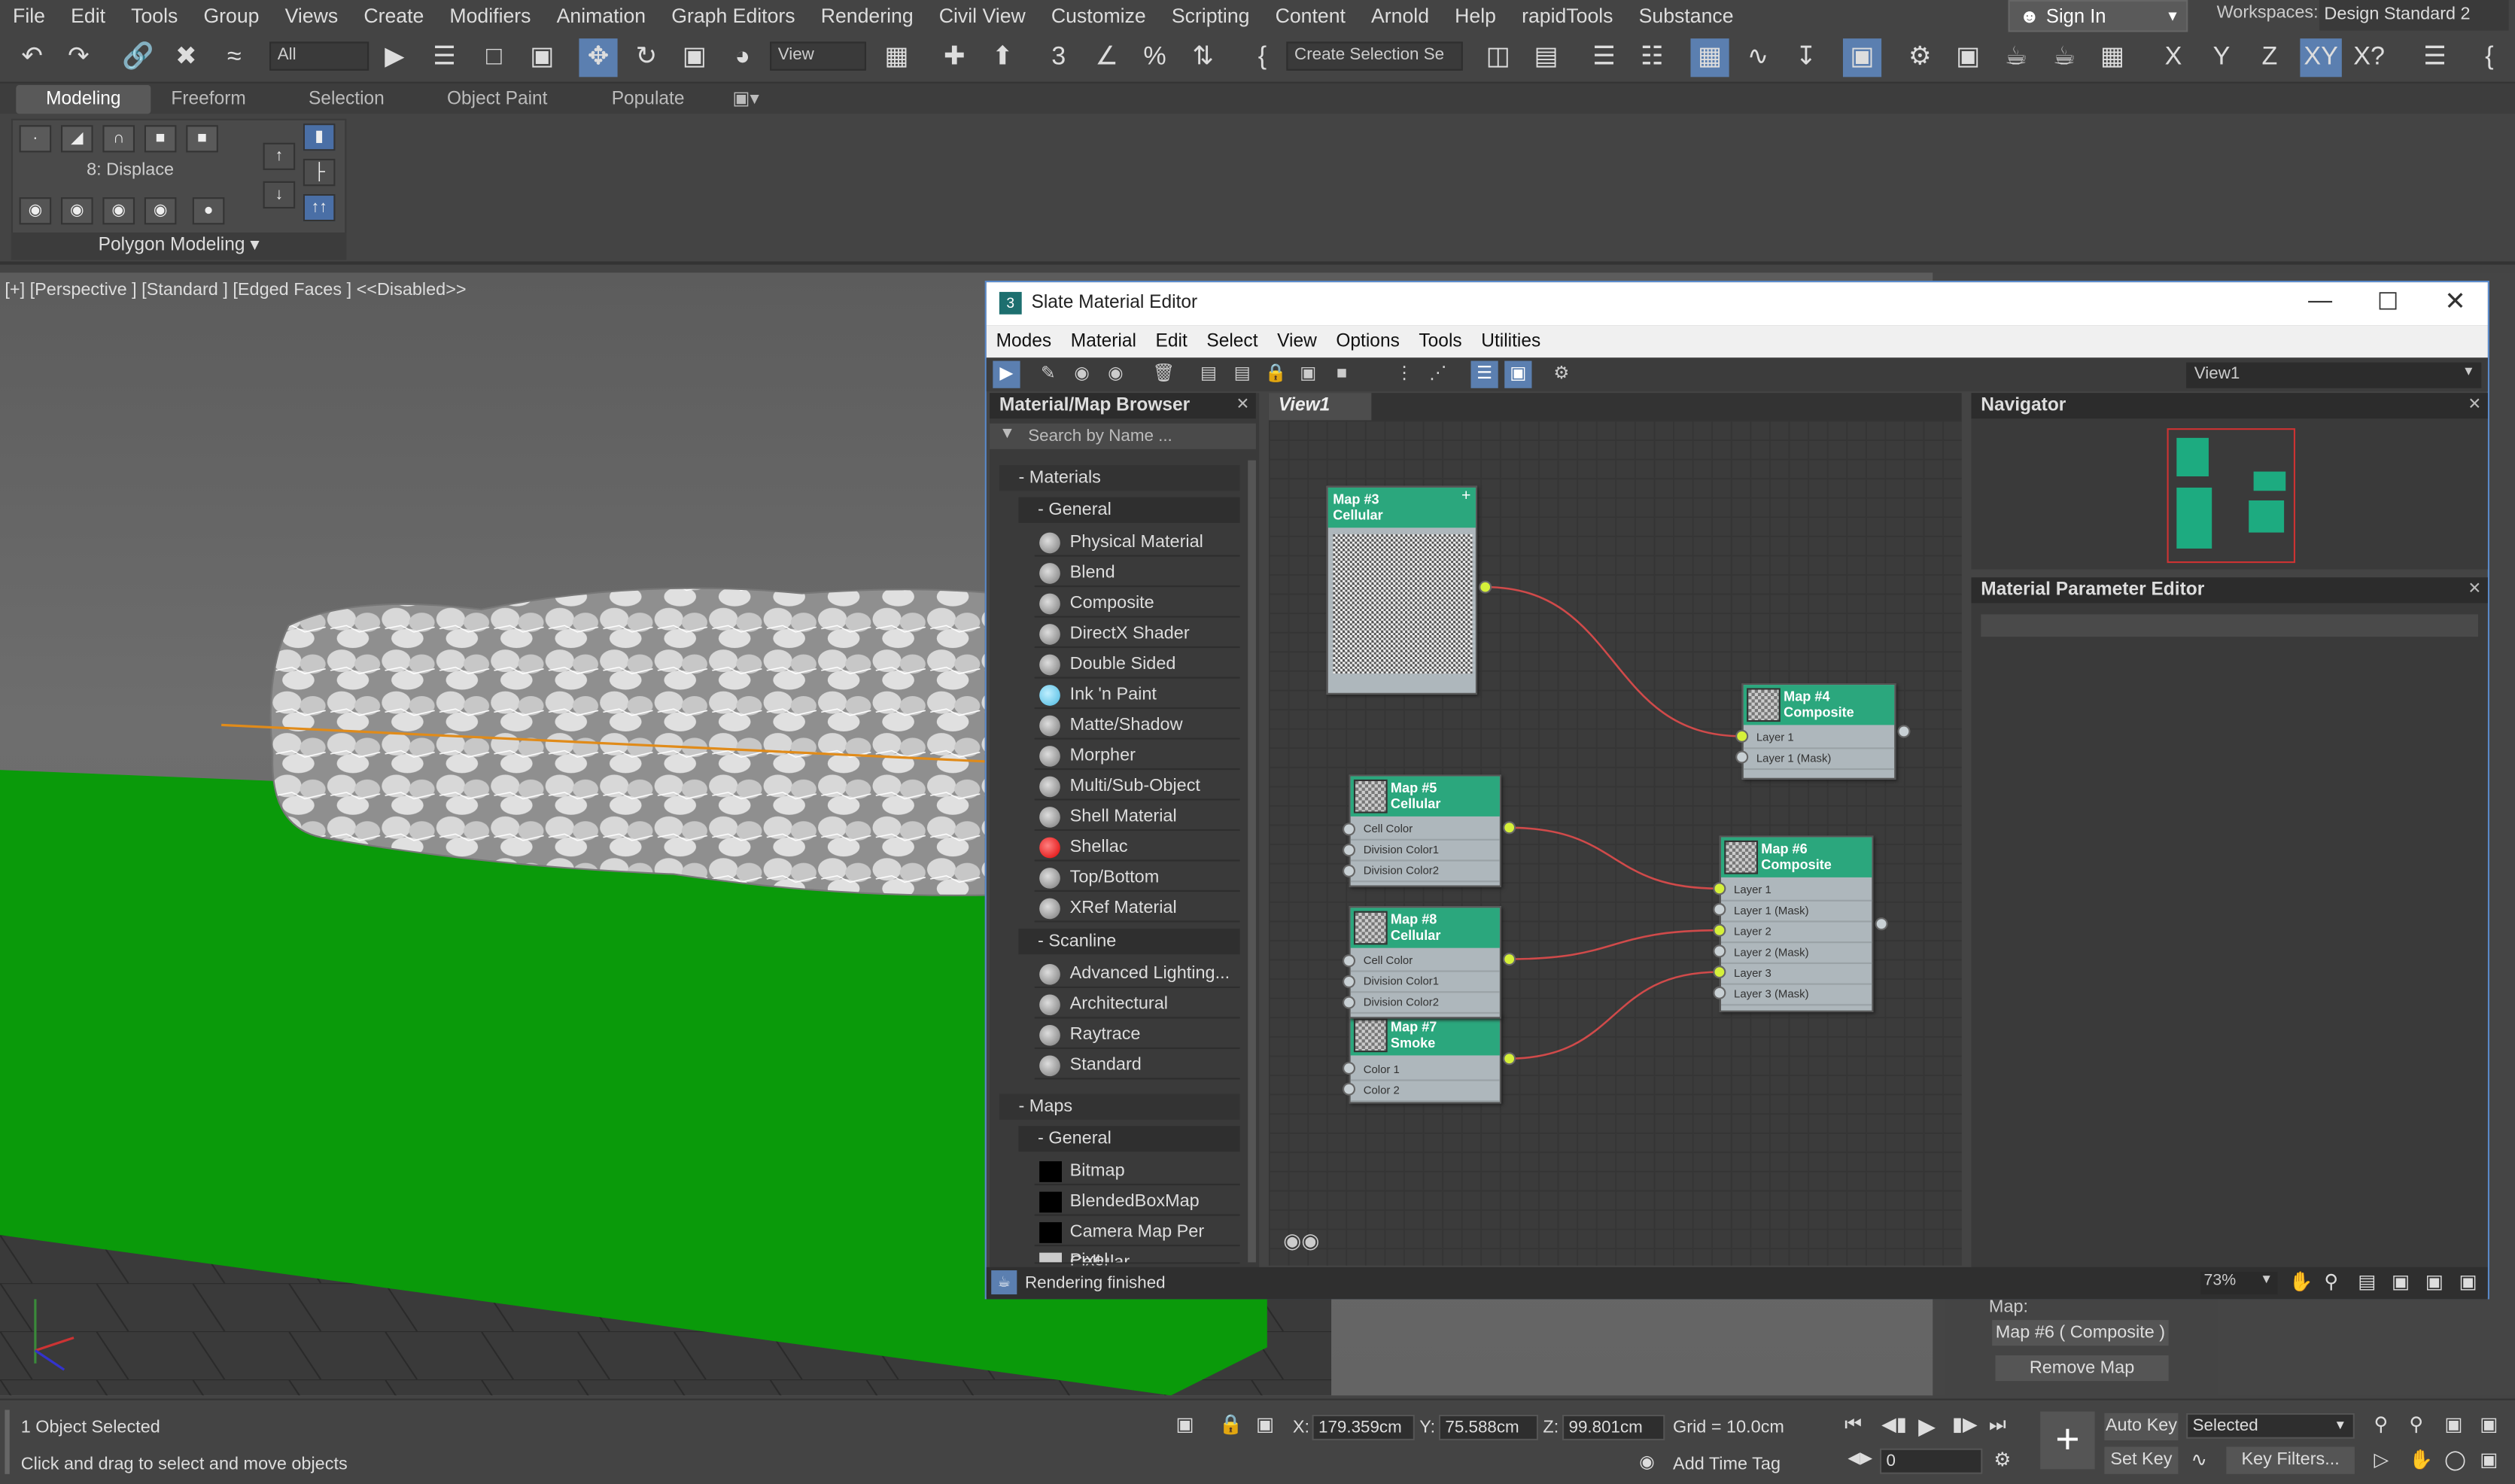 The width and height of the screenshot is (2515, 1484). Describe the element at coordinates (982, 16) in the screenshot. I see `menu-civil-view: Civil View` at that location.